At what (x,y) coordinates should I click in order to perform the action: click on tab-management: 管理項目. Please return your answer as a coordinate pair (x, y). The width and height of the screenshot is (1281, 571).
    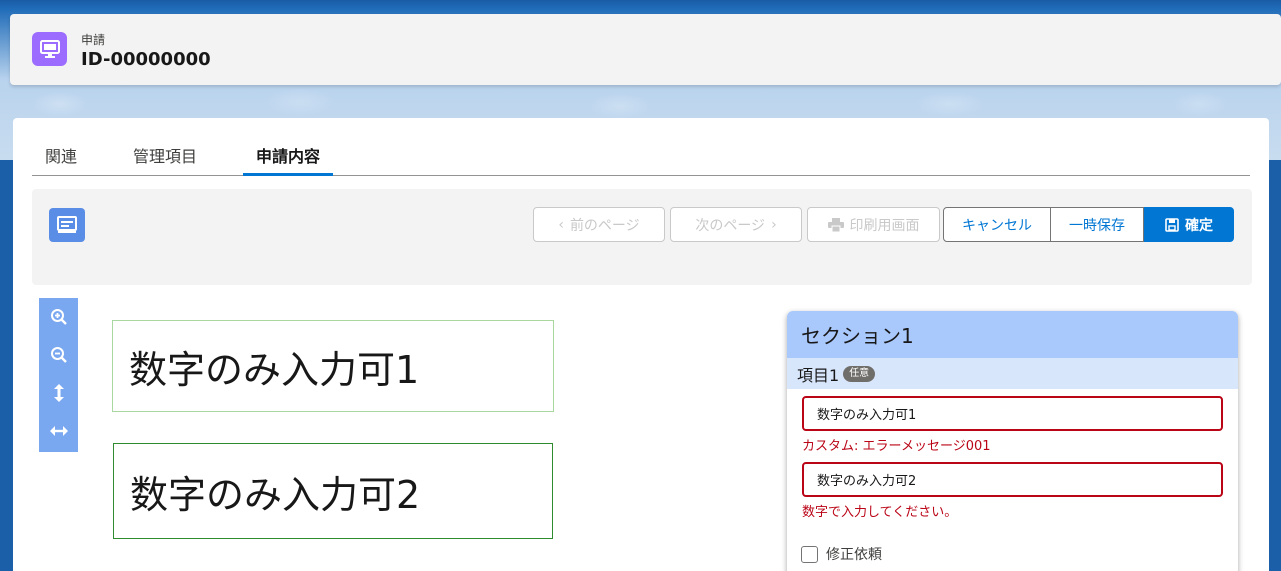
    Looking at the image, I should click on (165, 160).